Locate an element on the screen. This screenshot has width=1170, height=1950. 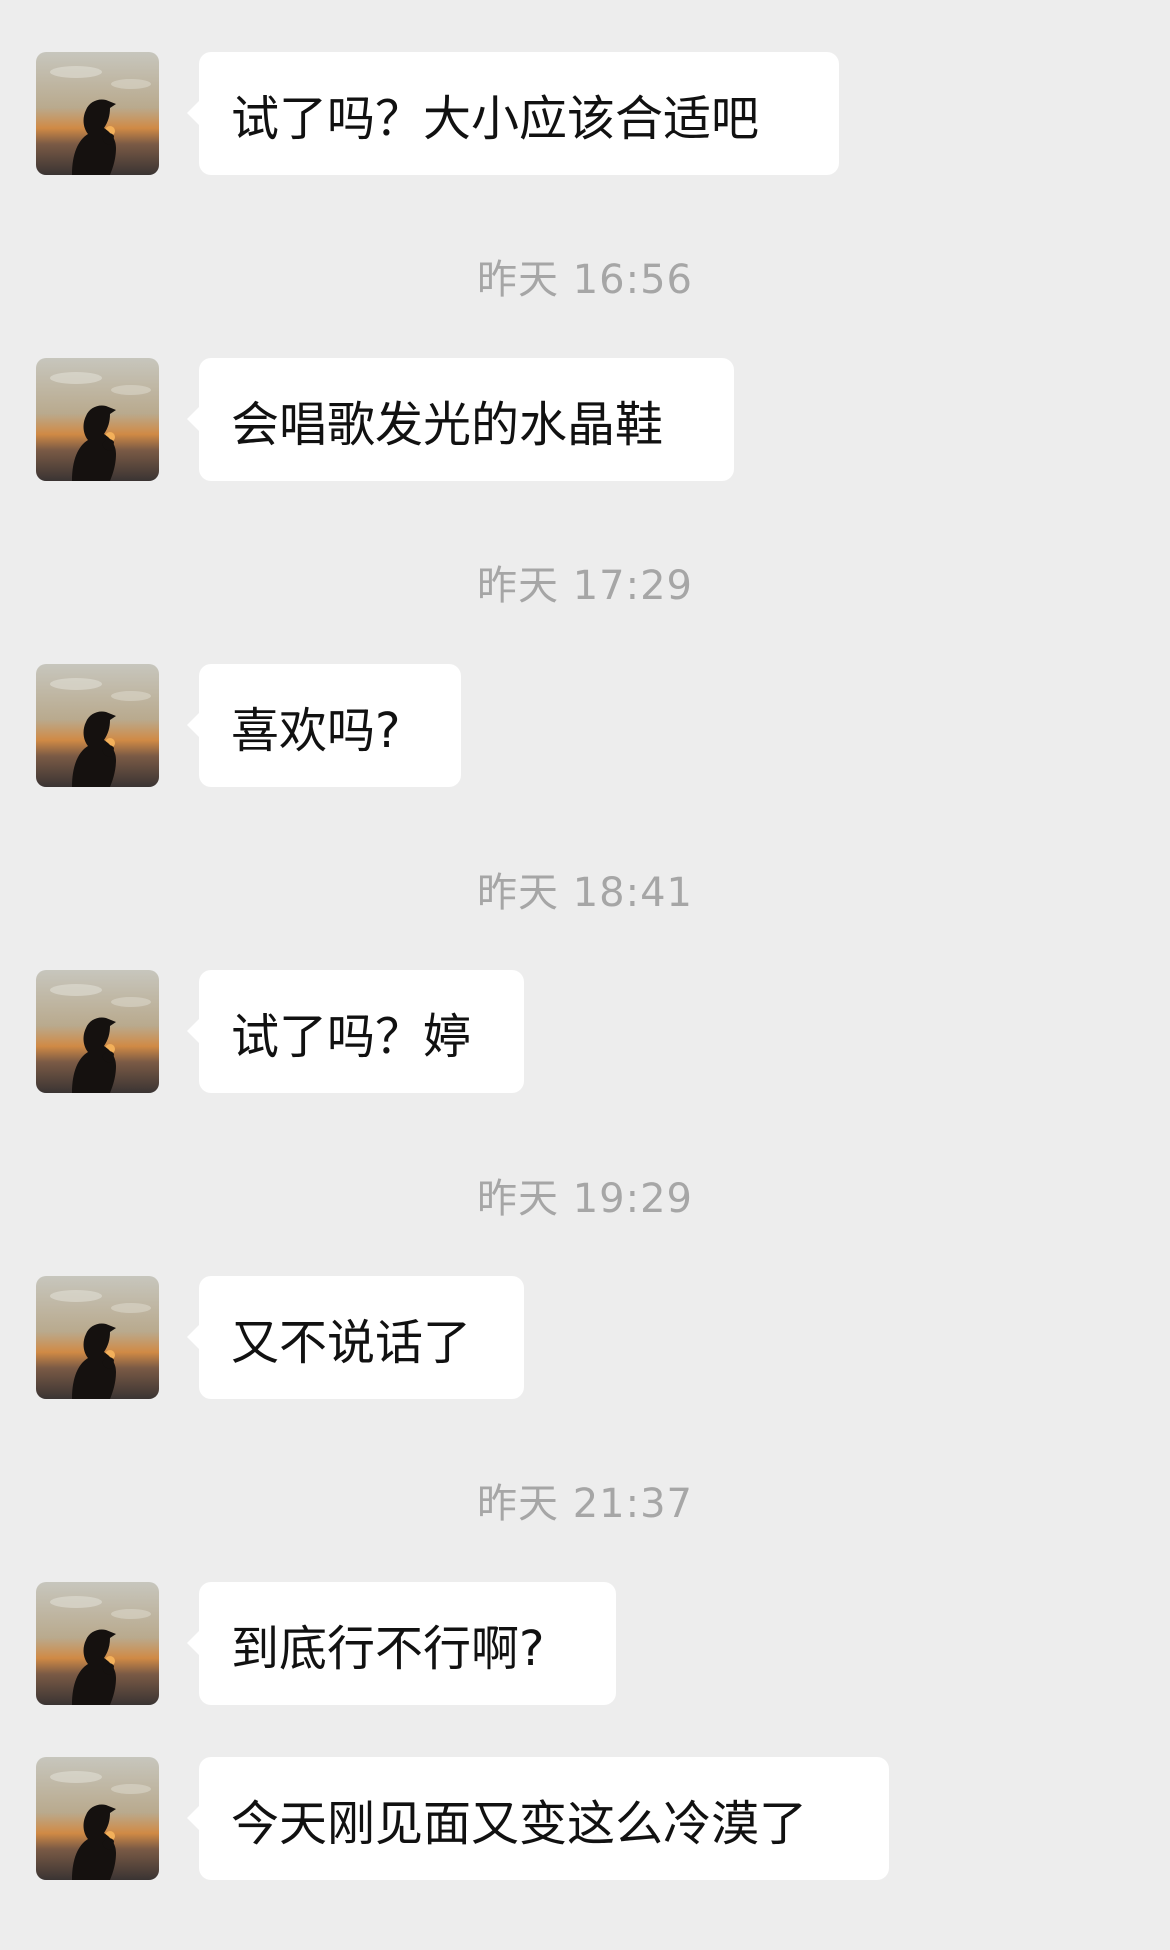
message-bubble: 试了吗？婷 is located at coordinates (355, 1031).